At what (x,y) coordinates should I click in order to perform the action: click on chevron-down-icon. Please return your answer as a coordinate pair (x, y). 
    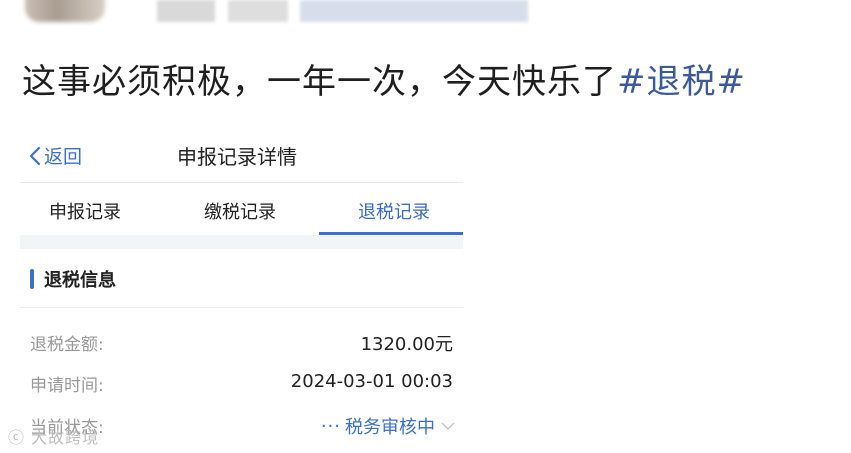
    Looking at the image, I should click on (448, 426).